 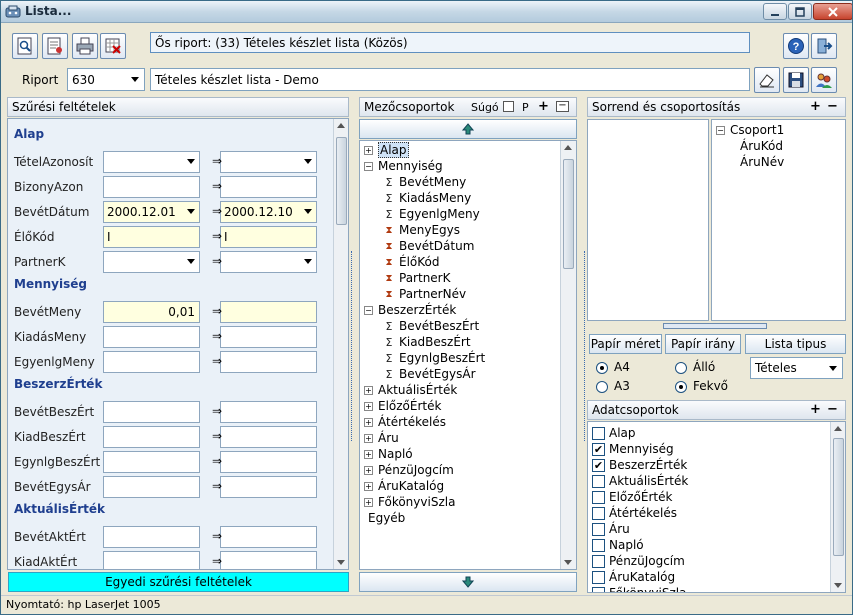 What do you see at coordinates (386, 150) in the screenshot?
I see `tree-item: + Alap` at bounding box center [386, 150].